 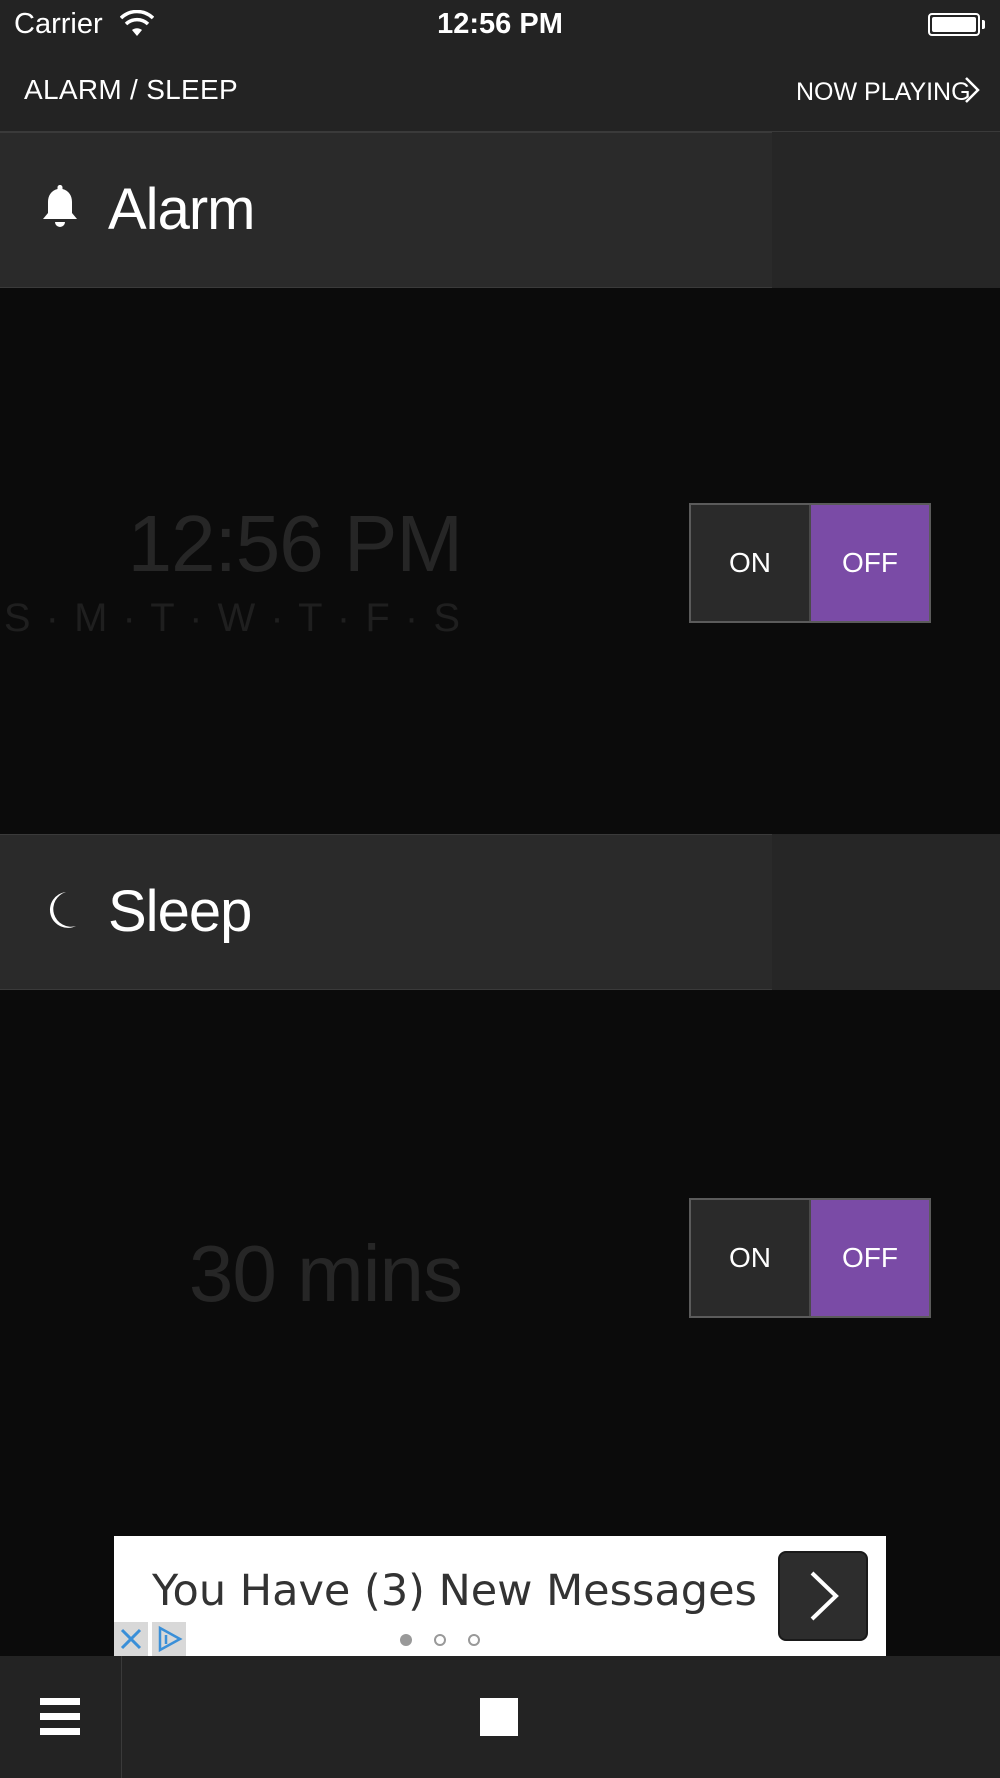 I want to click on close-icon, so click(x=131, y=1639).